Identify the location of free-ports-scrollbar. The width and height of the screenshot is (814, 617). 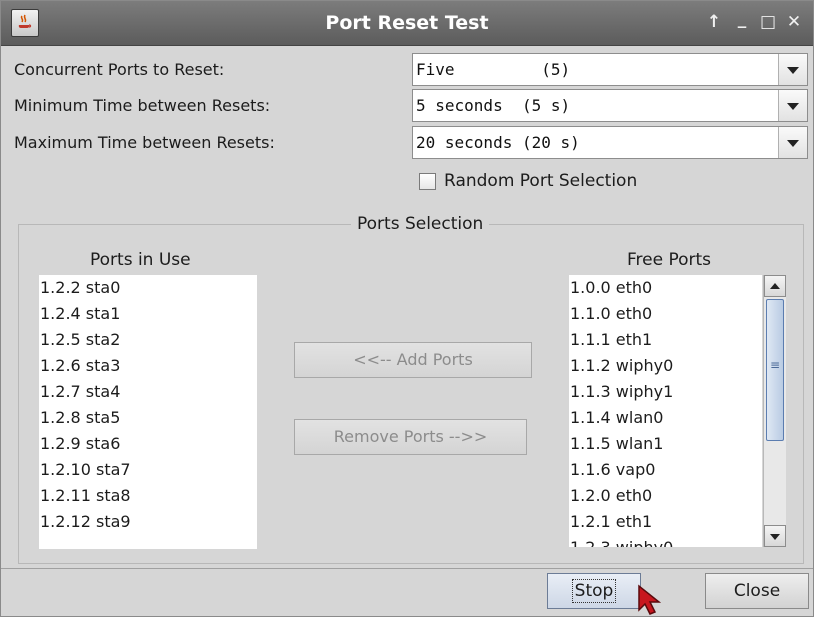
(774, 411).